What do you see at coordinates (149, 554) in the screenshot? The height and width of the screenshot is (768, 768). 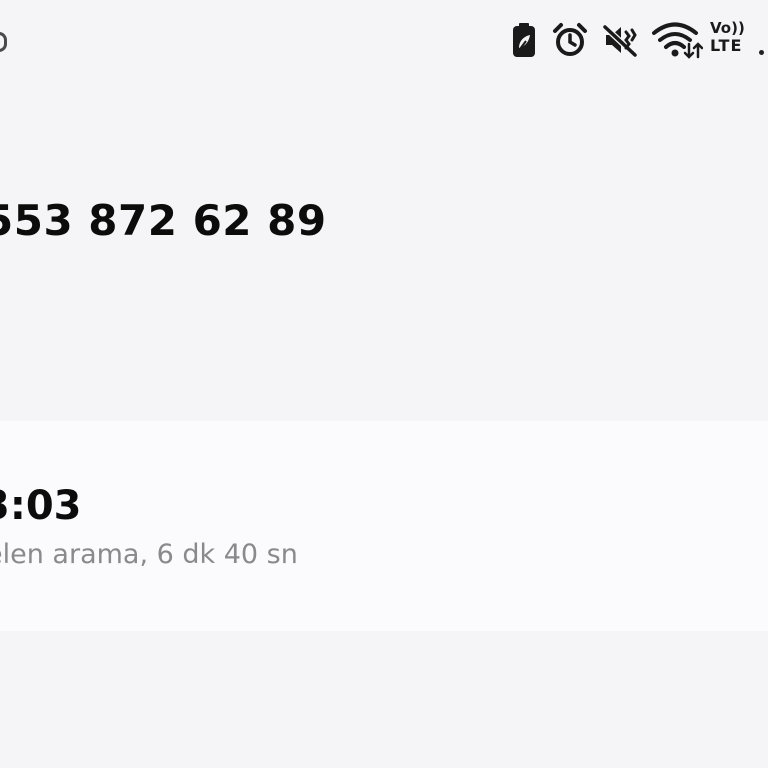 I see `call-detail: elen arama, 6 dk 40 sn` at bounding box center [149, 554].